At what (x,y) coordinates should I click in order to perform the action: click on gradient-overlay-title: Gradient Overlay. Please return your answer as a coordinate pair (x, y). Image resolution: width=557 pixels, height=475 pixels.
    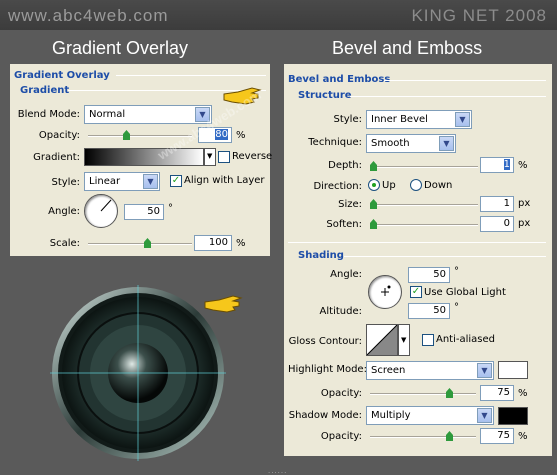
    Looking at the image, I should click on (62, 75).